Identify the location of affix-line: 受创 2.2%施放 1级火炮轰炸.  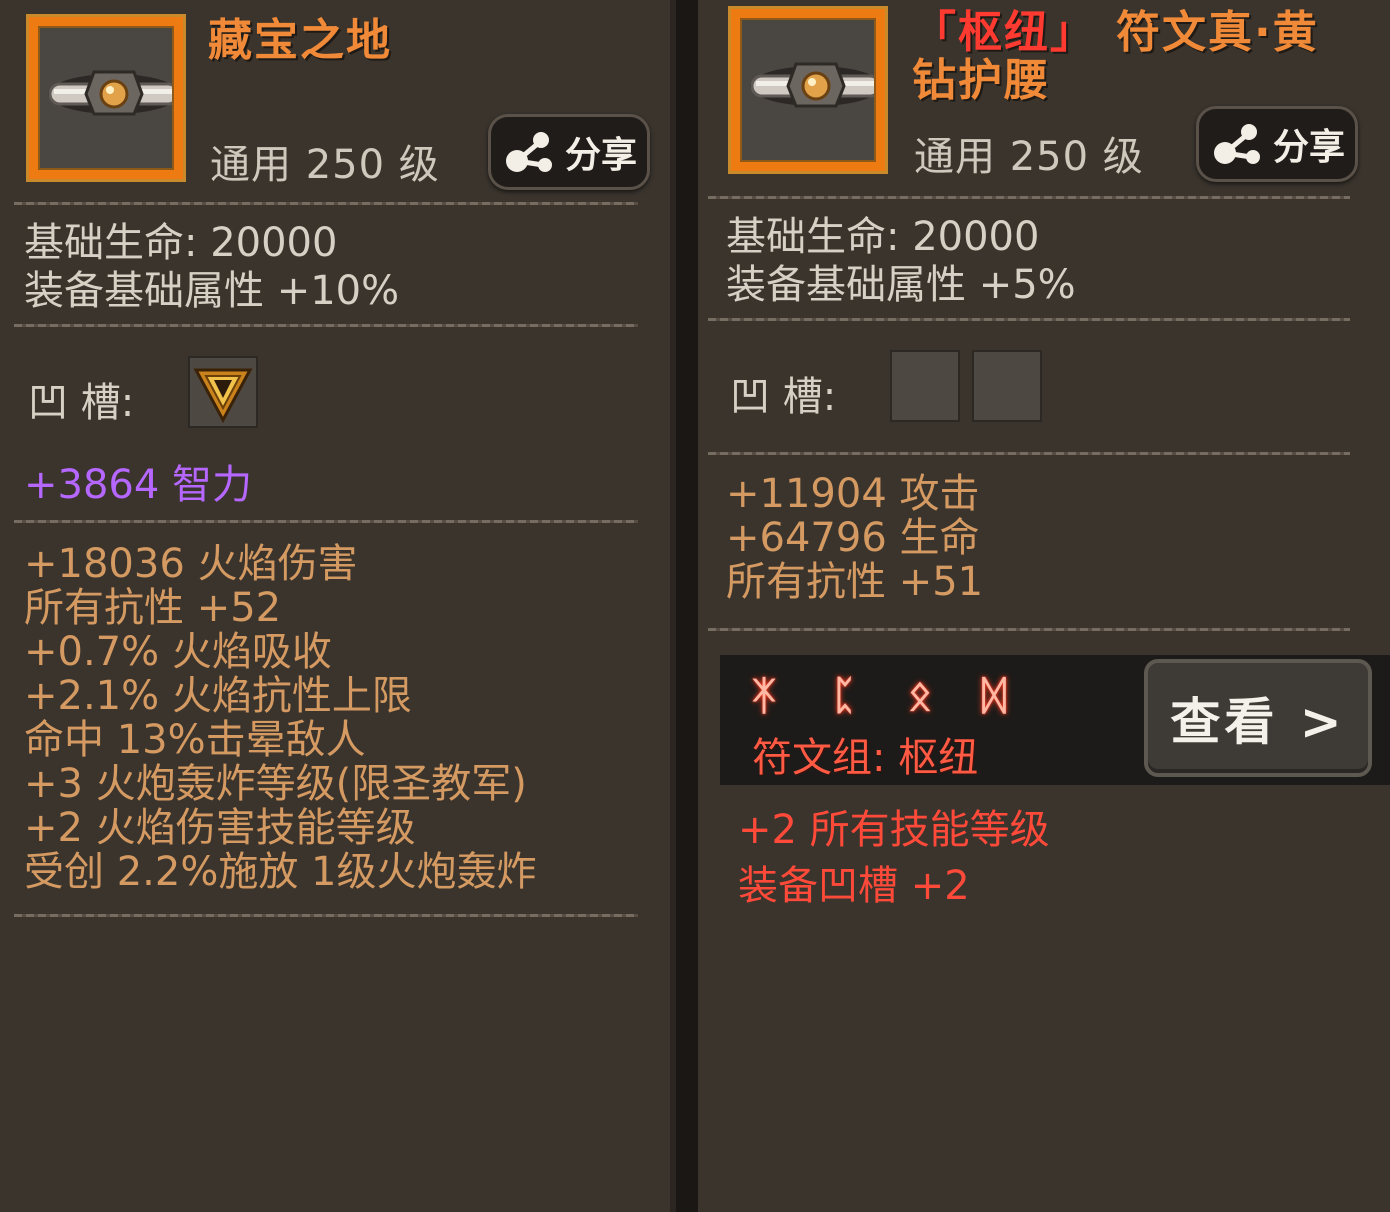
(280, 872).